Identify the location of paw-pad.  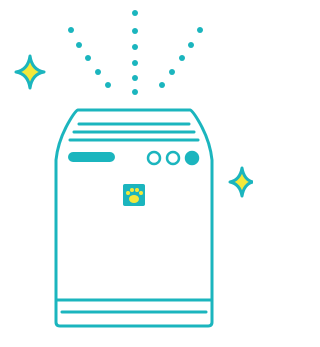
(134, 199).